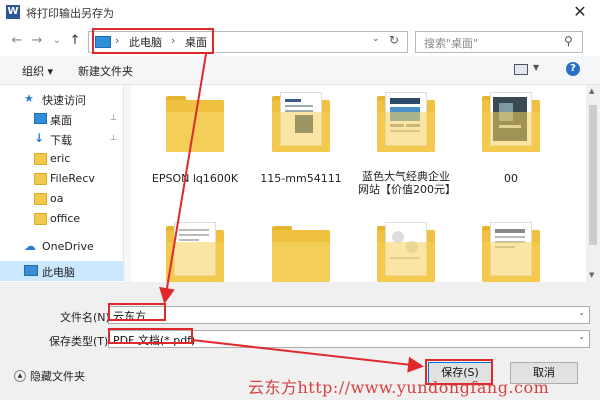 The height and width of the screenshot is (400, 600). Describe the element at coordinates (568, 41) in the screenshot. I see `search-icon: ⚲` at that location.